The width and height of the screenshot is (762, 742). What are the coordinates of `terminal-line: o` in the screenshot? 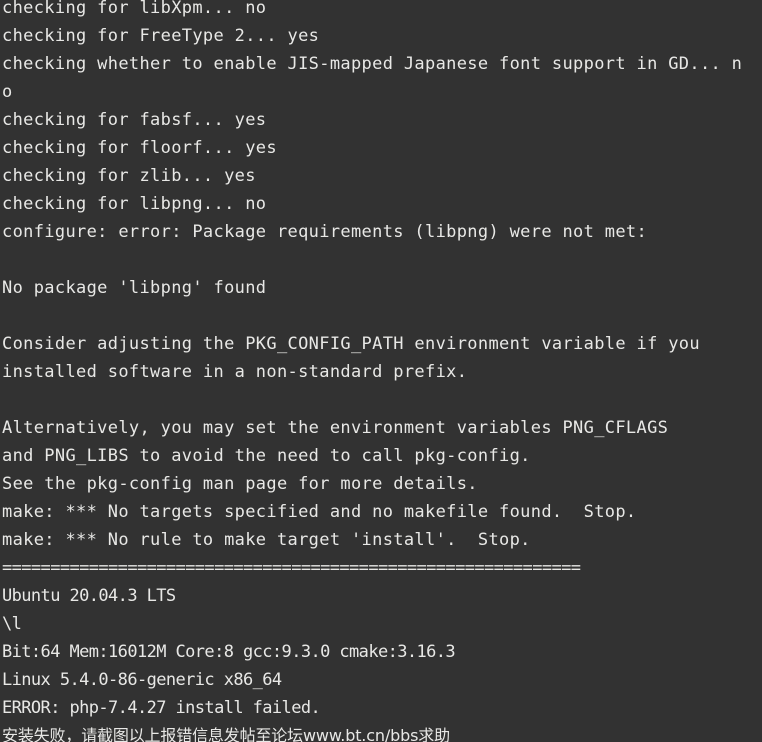 It's located at (7, 92).